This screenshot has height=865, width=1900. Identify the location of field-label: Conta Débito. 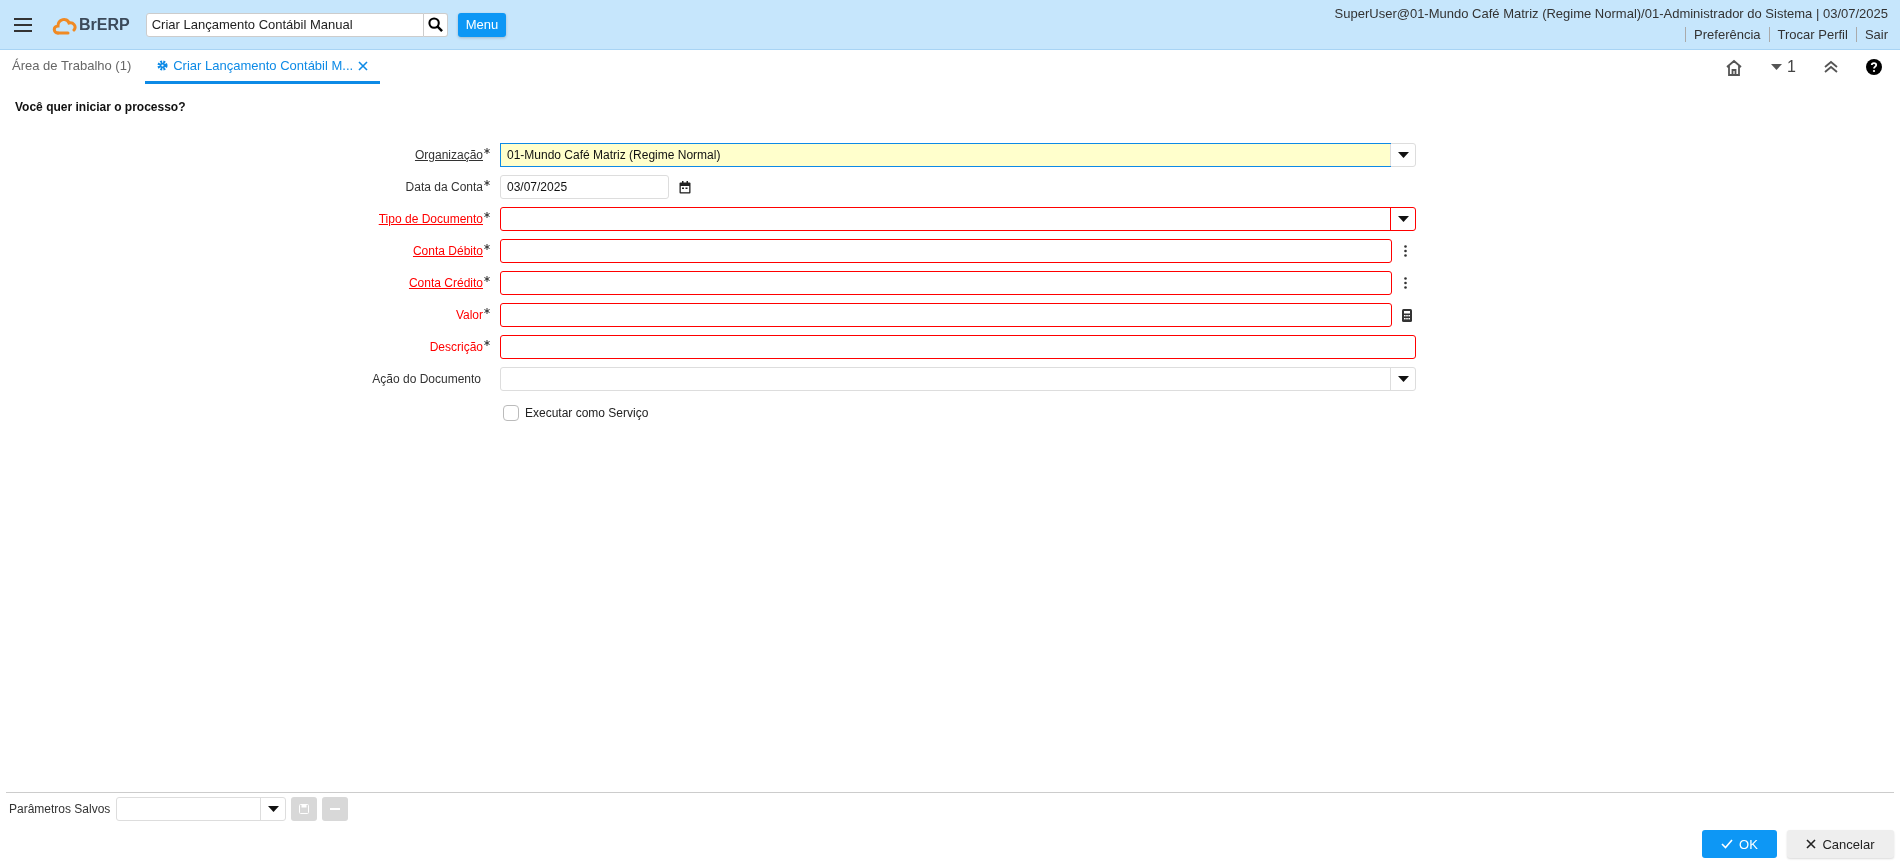
(447, 251).